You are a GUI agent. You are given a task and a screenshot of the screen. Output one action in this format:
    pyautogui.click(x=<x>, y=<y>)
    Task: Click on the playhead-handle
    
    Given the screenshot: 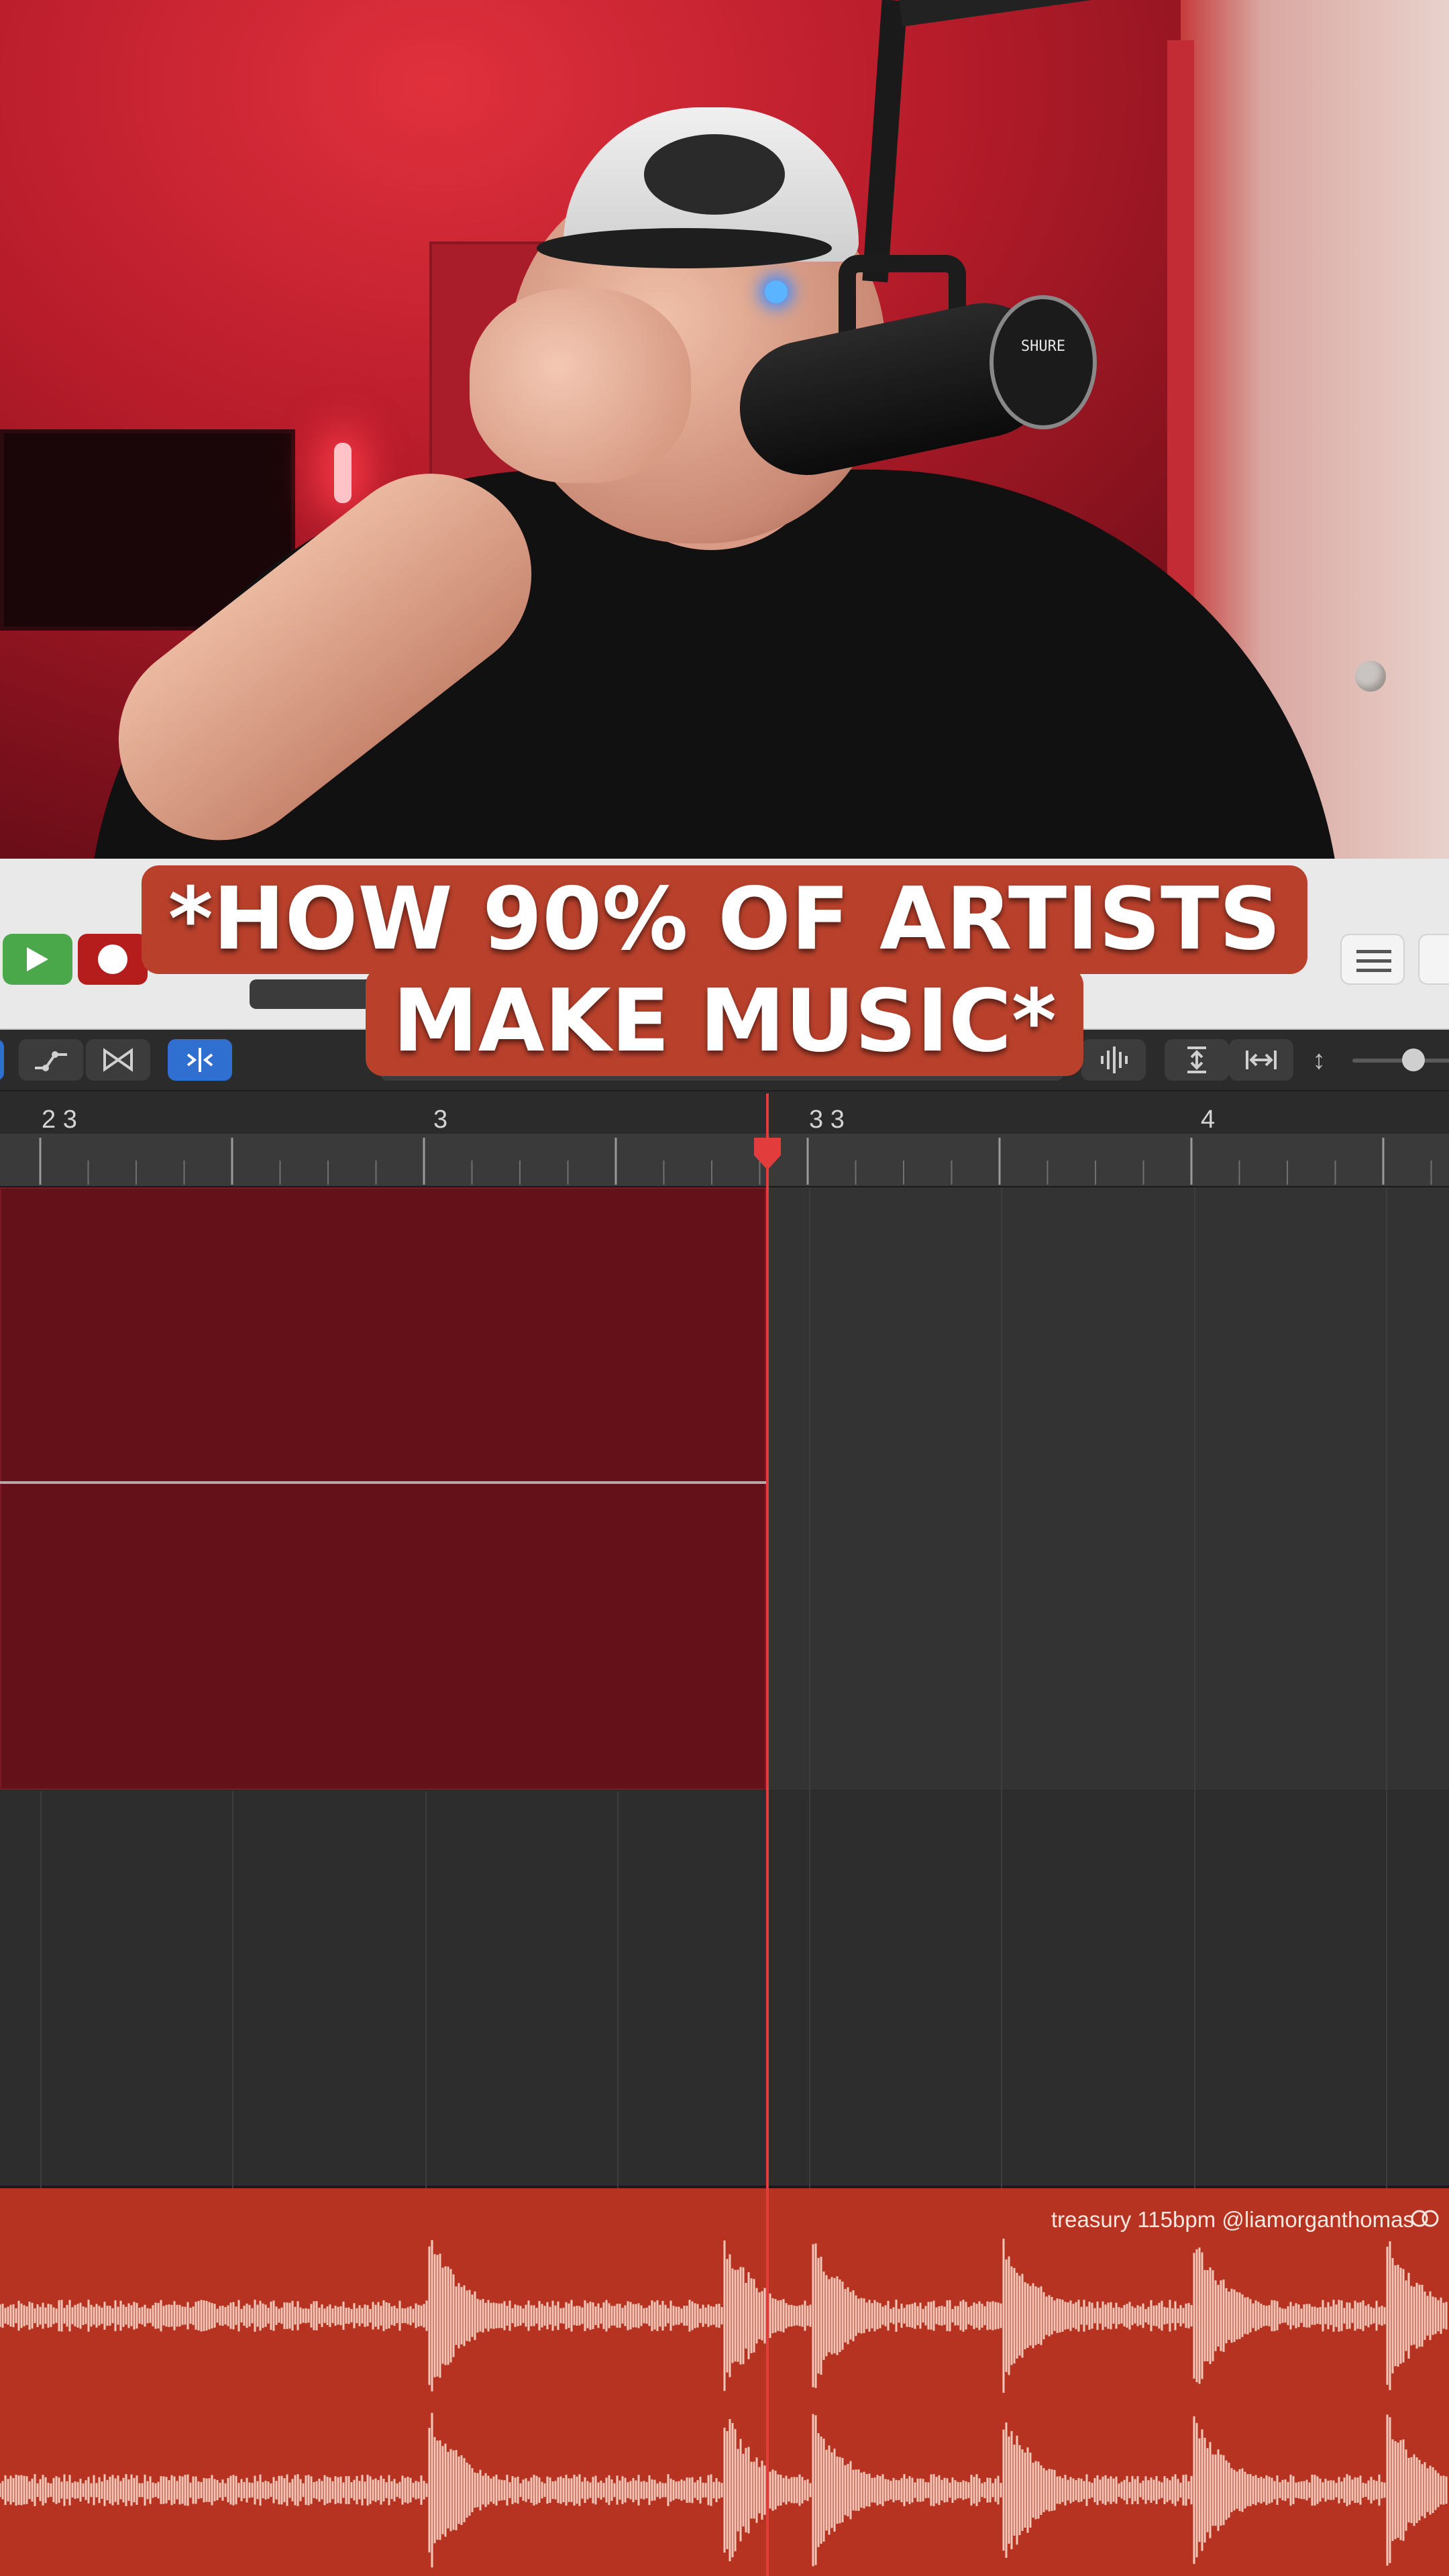 What is the action you would take?
    pyautogui.click(x=767, y=1154)
    